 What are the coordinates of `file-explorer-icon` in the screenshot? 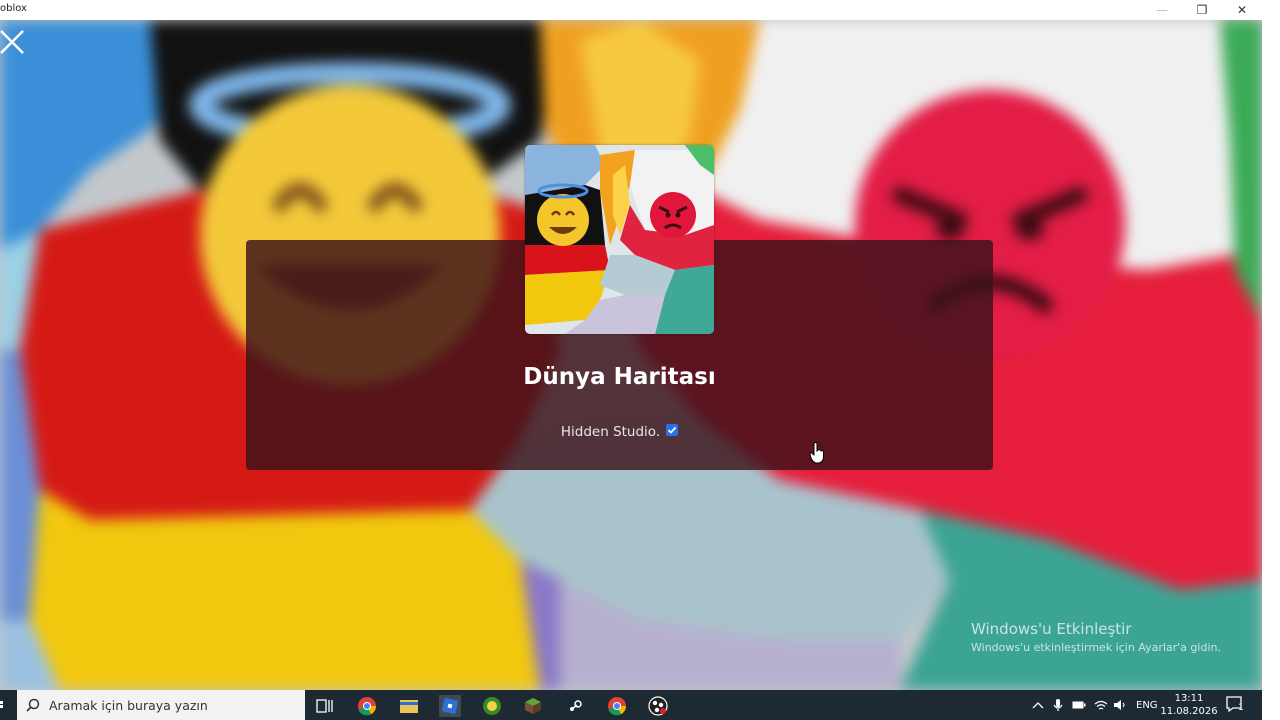 It's located at (409, 706).